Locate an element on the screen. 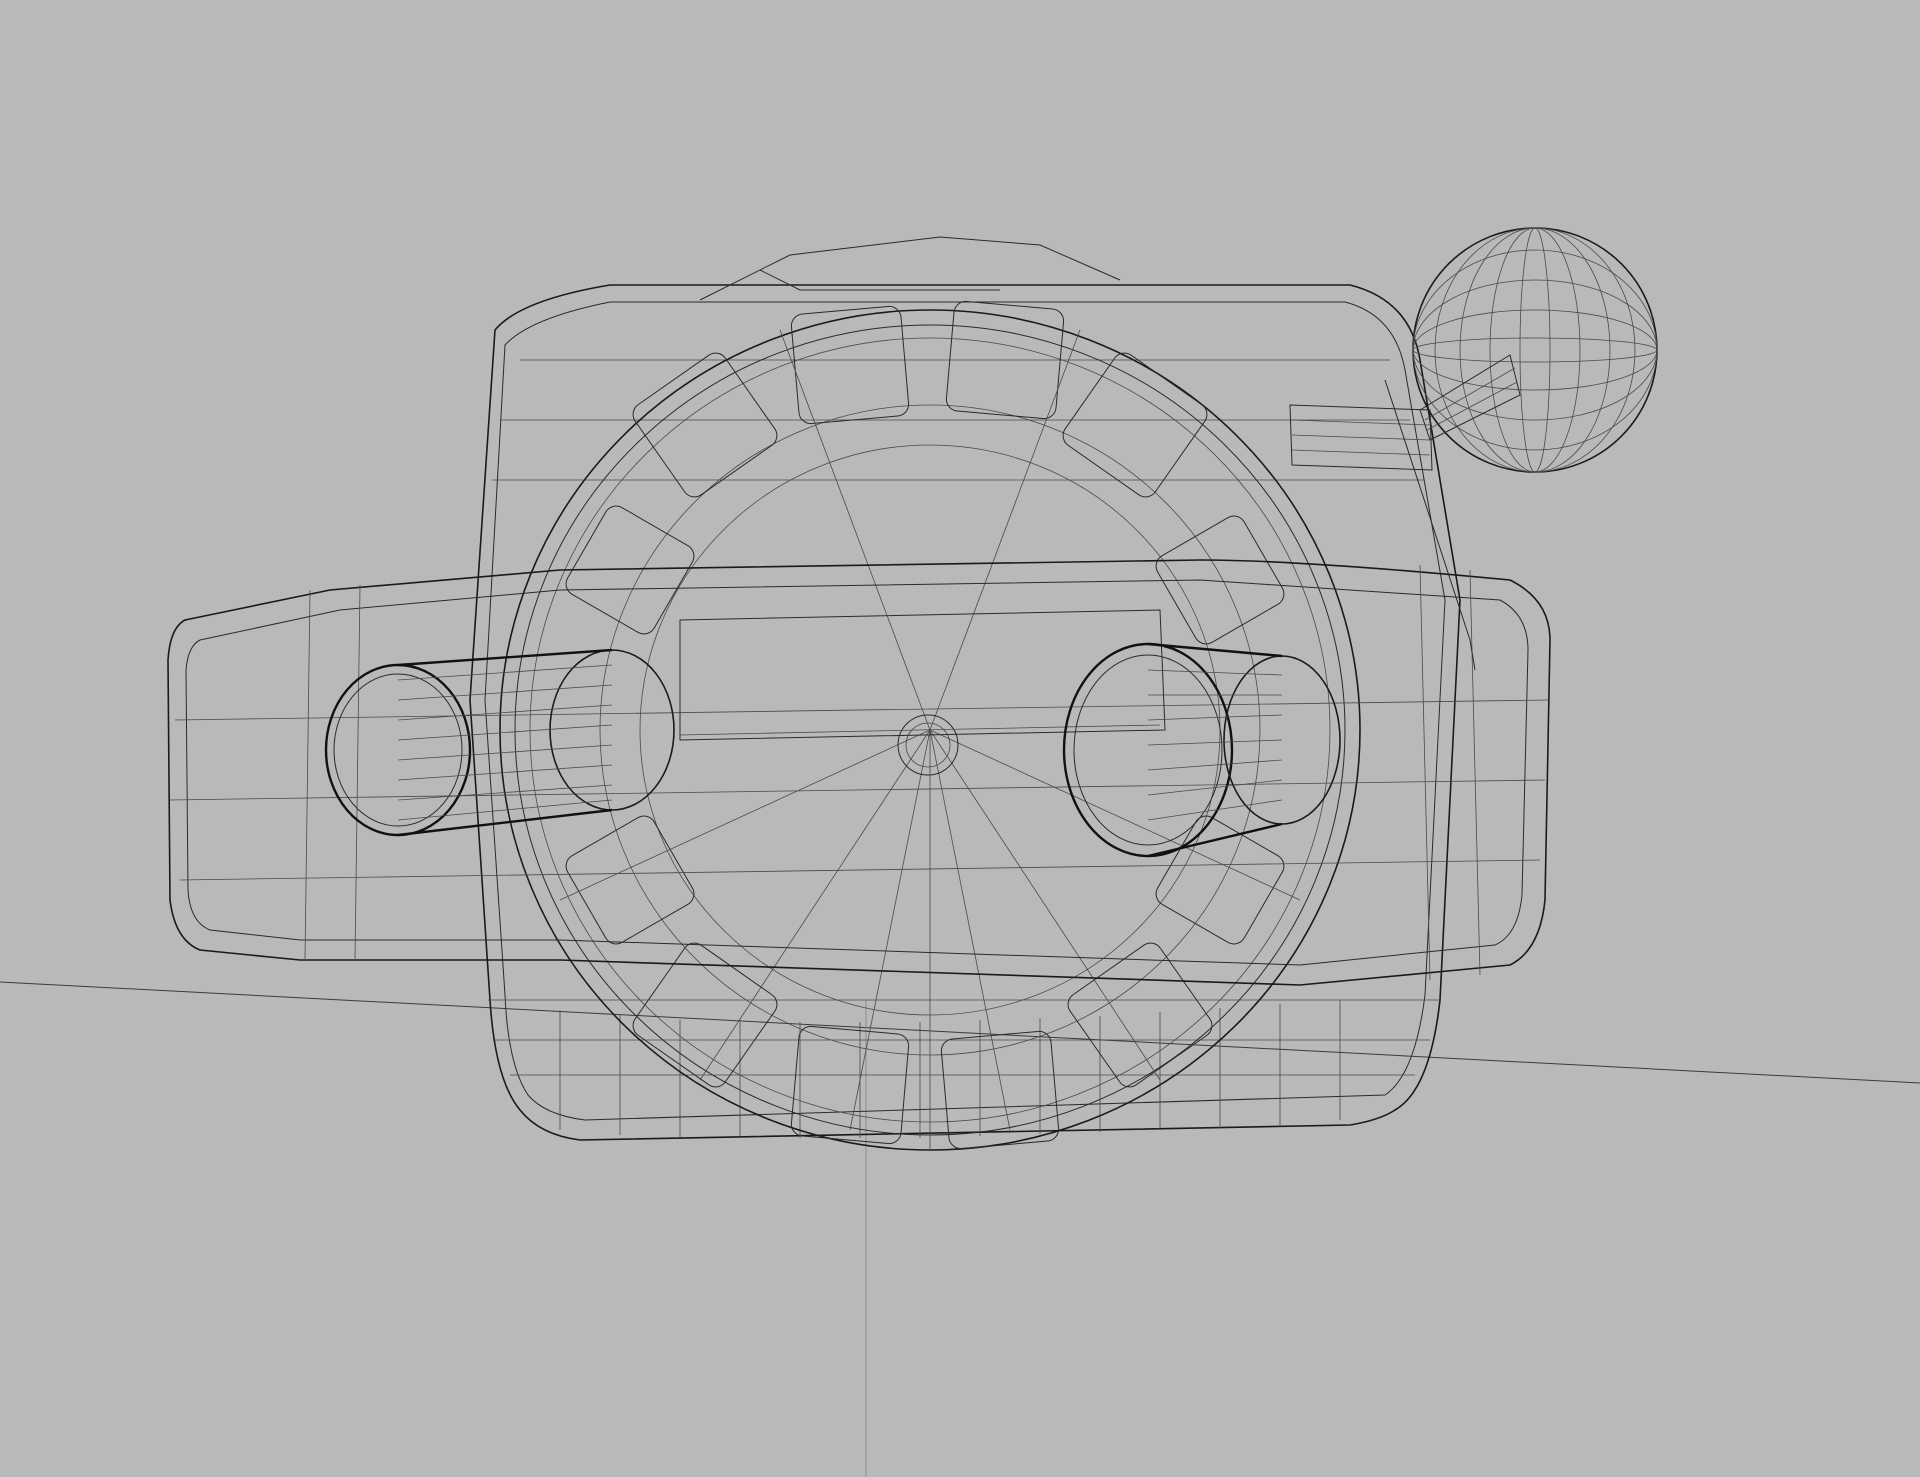 The image size is (1920, 1477). lever-sphere is located at coordinates (1473, 449).